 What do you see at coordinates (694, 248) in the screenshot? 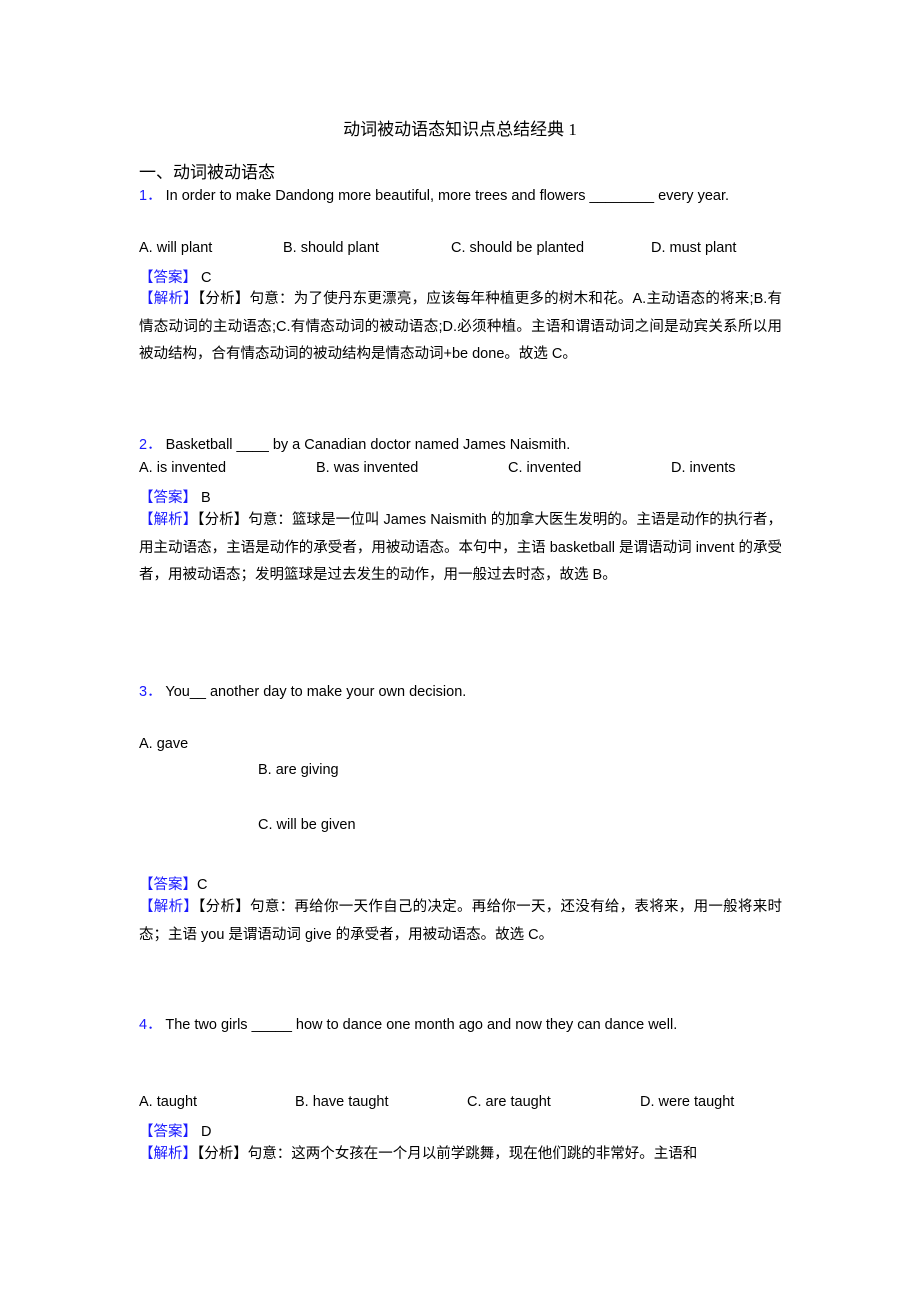
I see `option: D. must plant` at bounding box center [694, 248].